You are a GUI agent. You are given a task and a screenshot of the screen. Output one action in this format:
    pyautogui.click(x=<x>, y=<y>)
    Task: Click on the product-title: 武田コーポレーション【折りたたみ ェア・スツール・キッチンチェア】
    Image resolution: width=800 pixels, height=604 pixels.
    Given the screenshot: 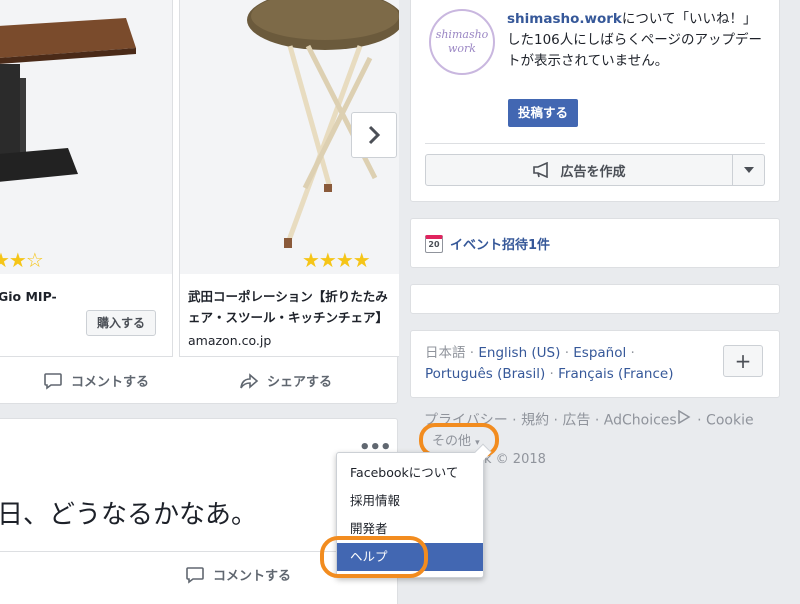 What is the action you would take?
    pyautogui.click(x=290, y=307)
    